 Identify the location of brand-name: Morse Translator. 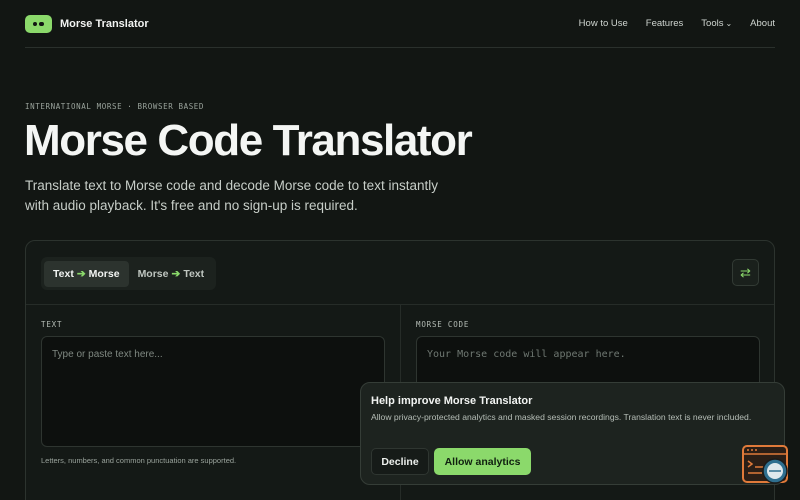
(104, 24).